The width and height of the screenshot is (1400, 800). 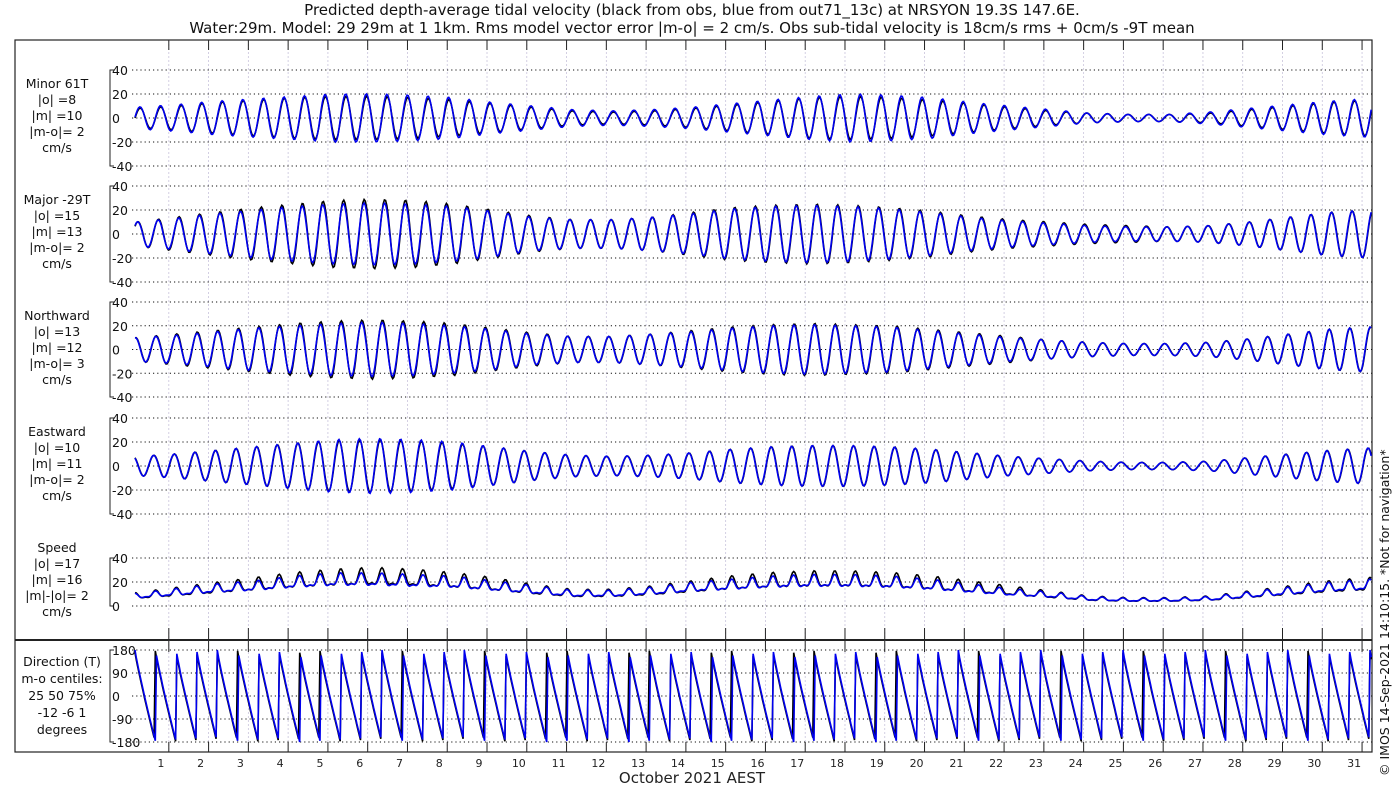 I want to click on direction-label-4: degrees, so click(x=62, y=729).